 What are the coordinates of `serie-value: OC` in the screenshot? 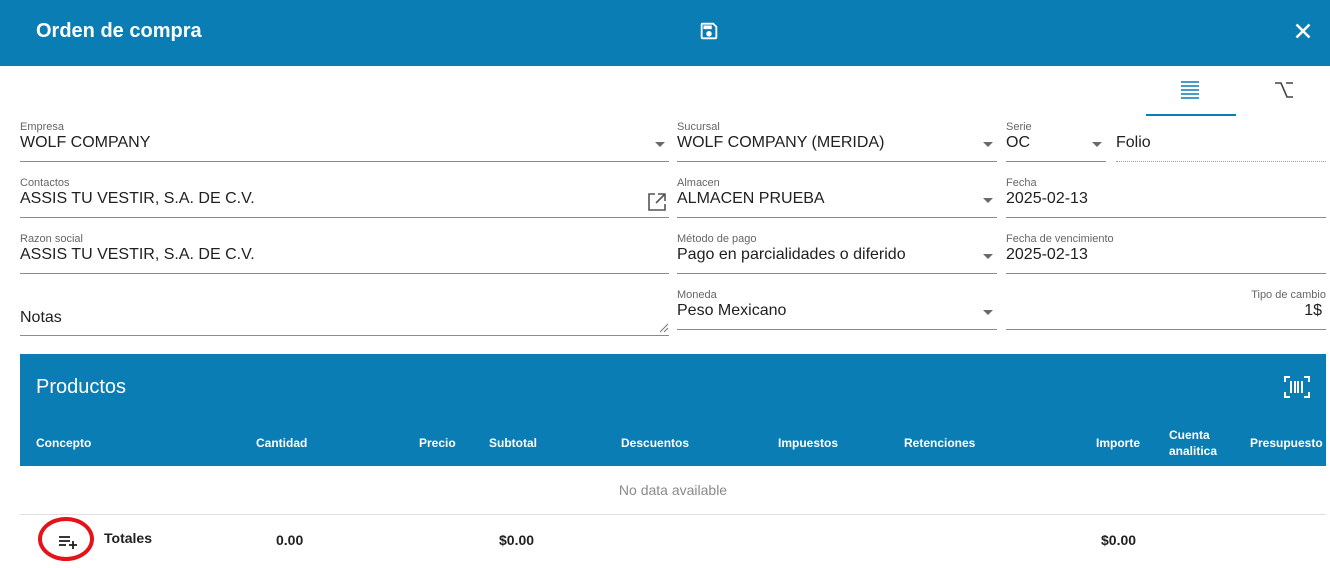 It's located at (1018, 142).